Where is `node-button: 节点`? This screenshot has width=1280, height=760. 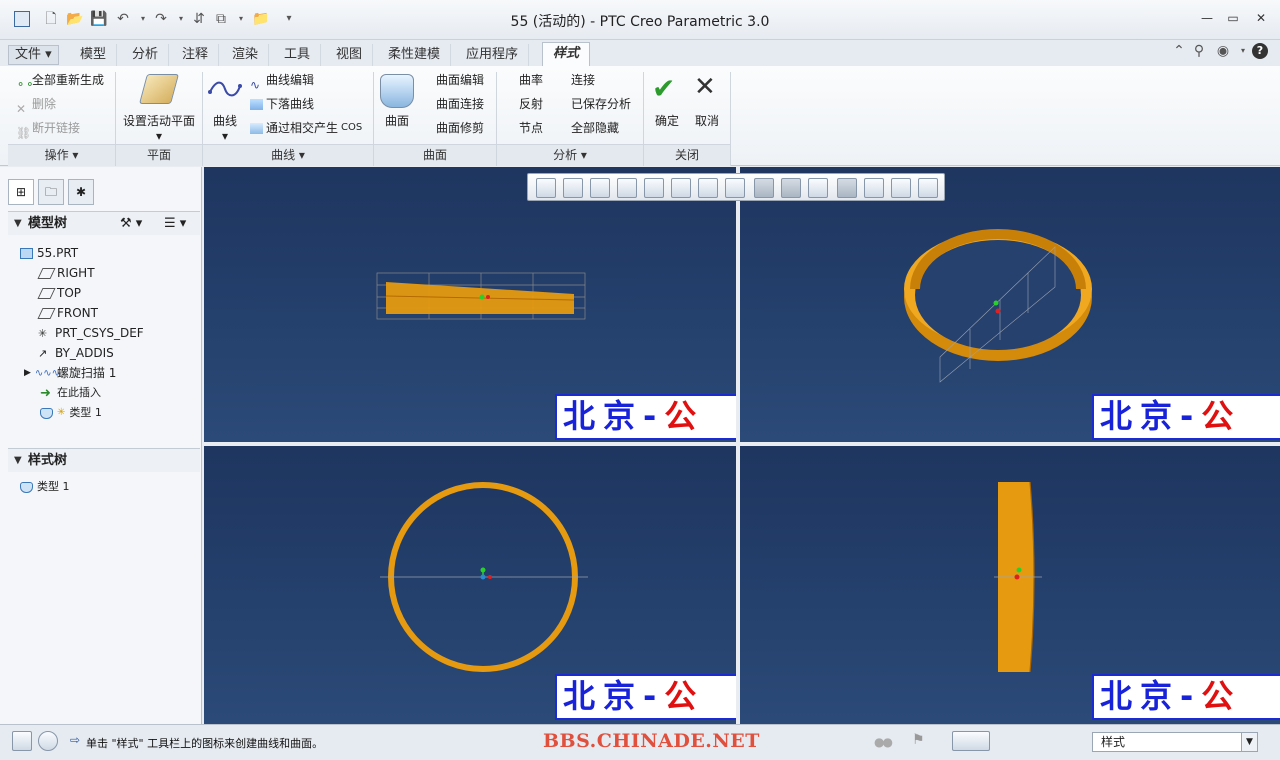
node-button: 节点 is located at coordinates (523, 128).